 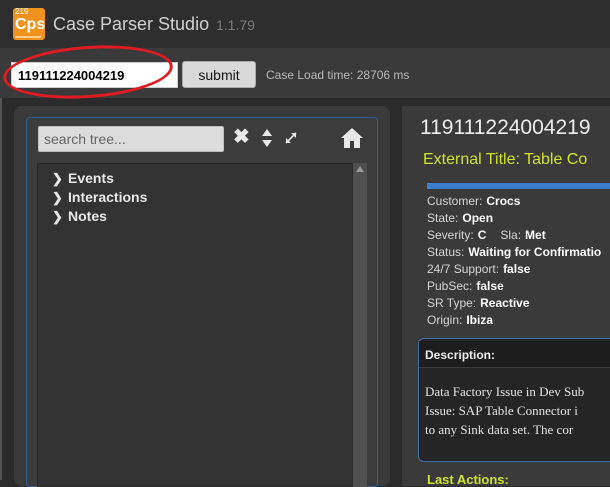 What do you see at coordinates (219, 74) in the screenshot?
I see `submit-button: submit` at bounding box center [219, 74].